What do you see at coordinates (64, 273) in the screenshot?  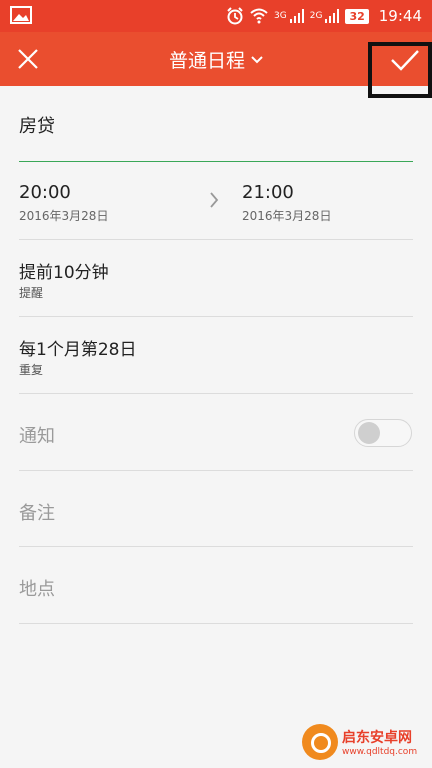 I see `reminder-value: 提前10分钟` at bounding box center [64, 273].